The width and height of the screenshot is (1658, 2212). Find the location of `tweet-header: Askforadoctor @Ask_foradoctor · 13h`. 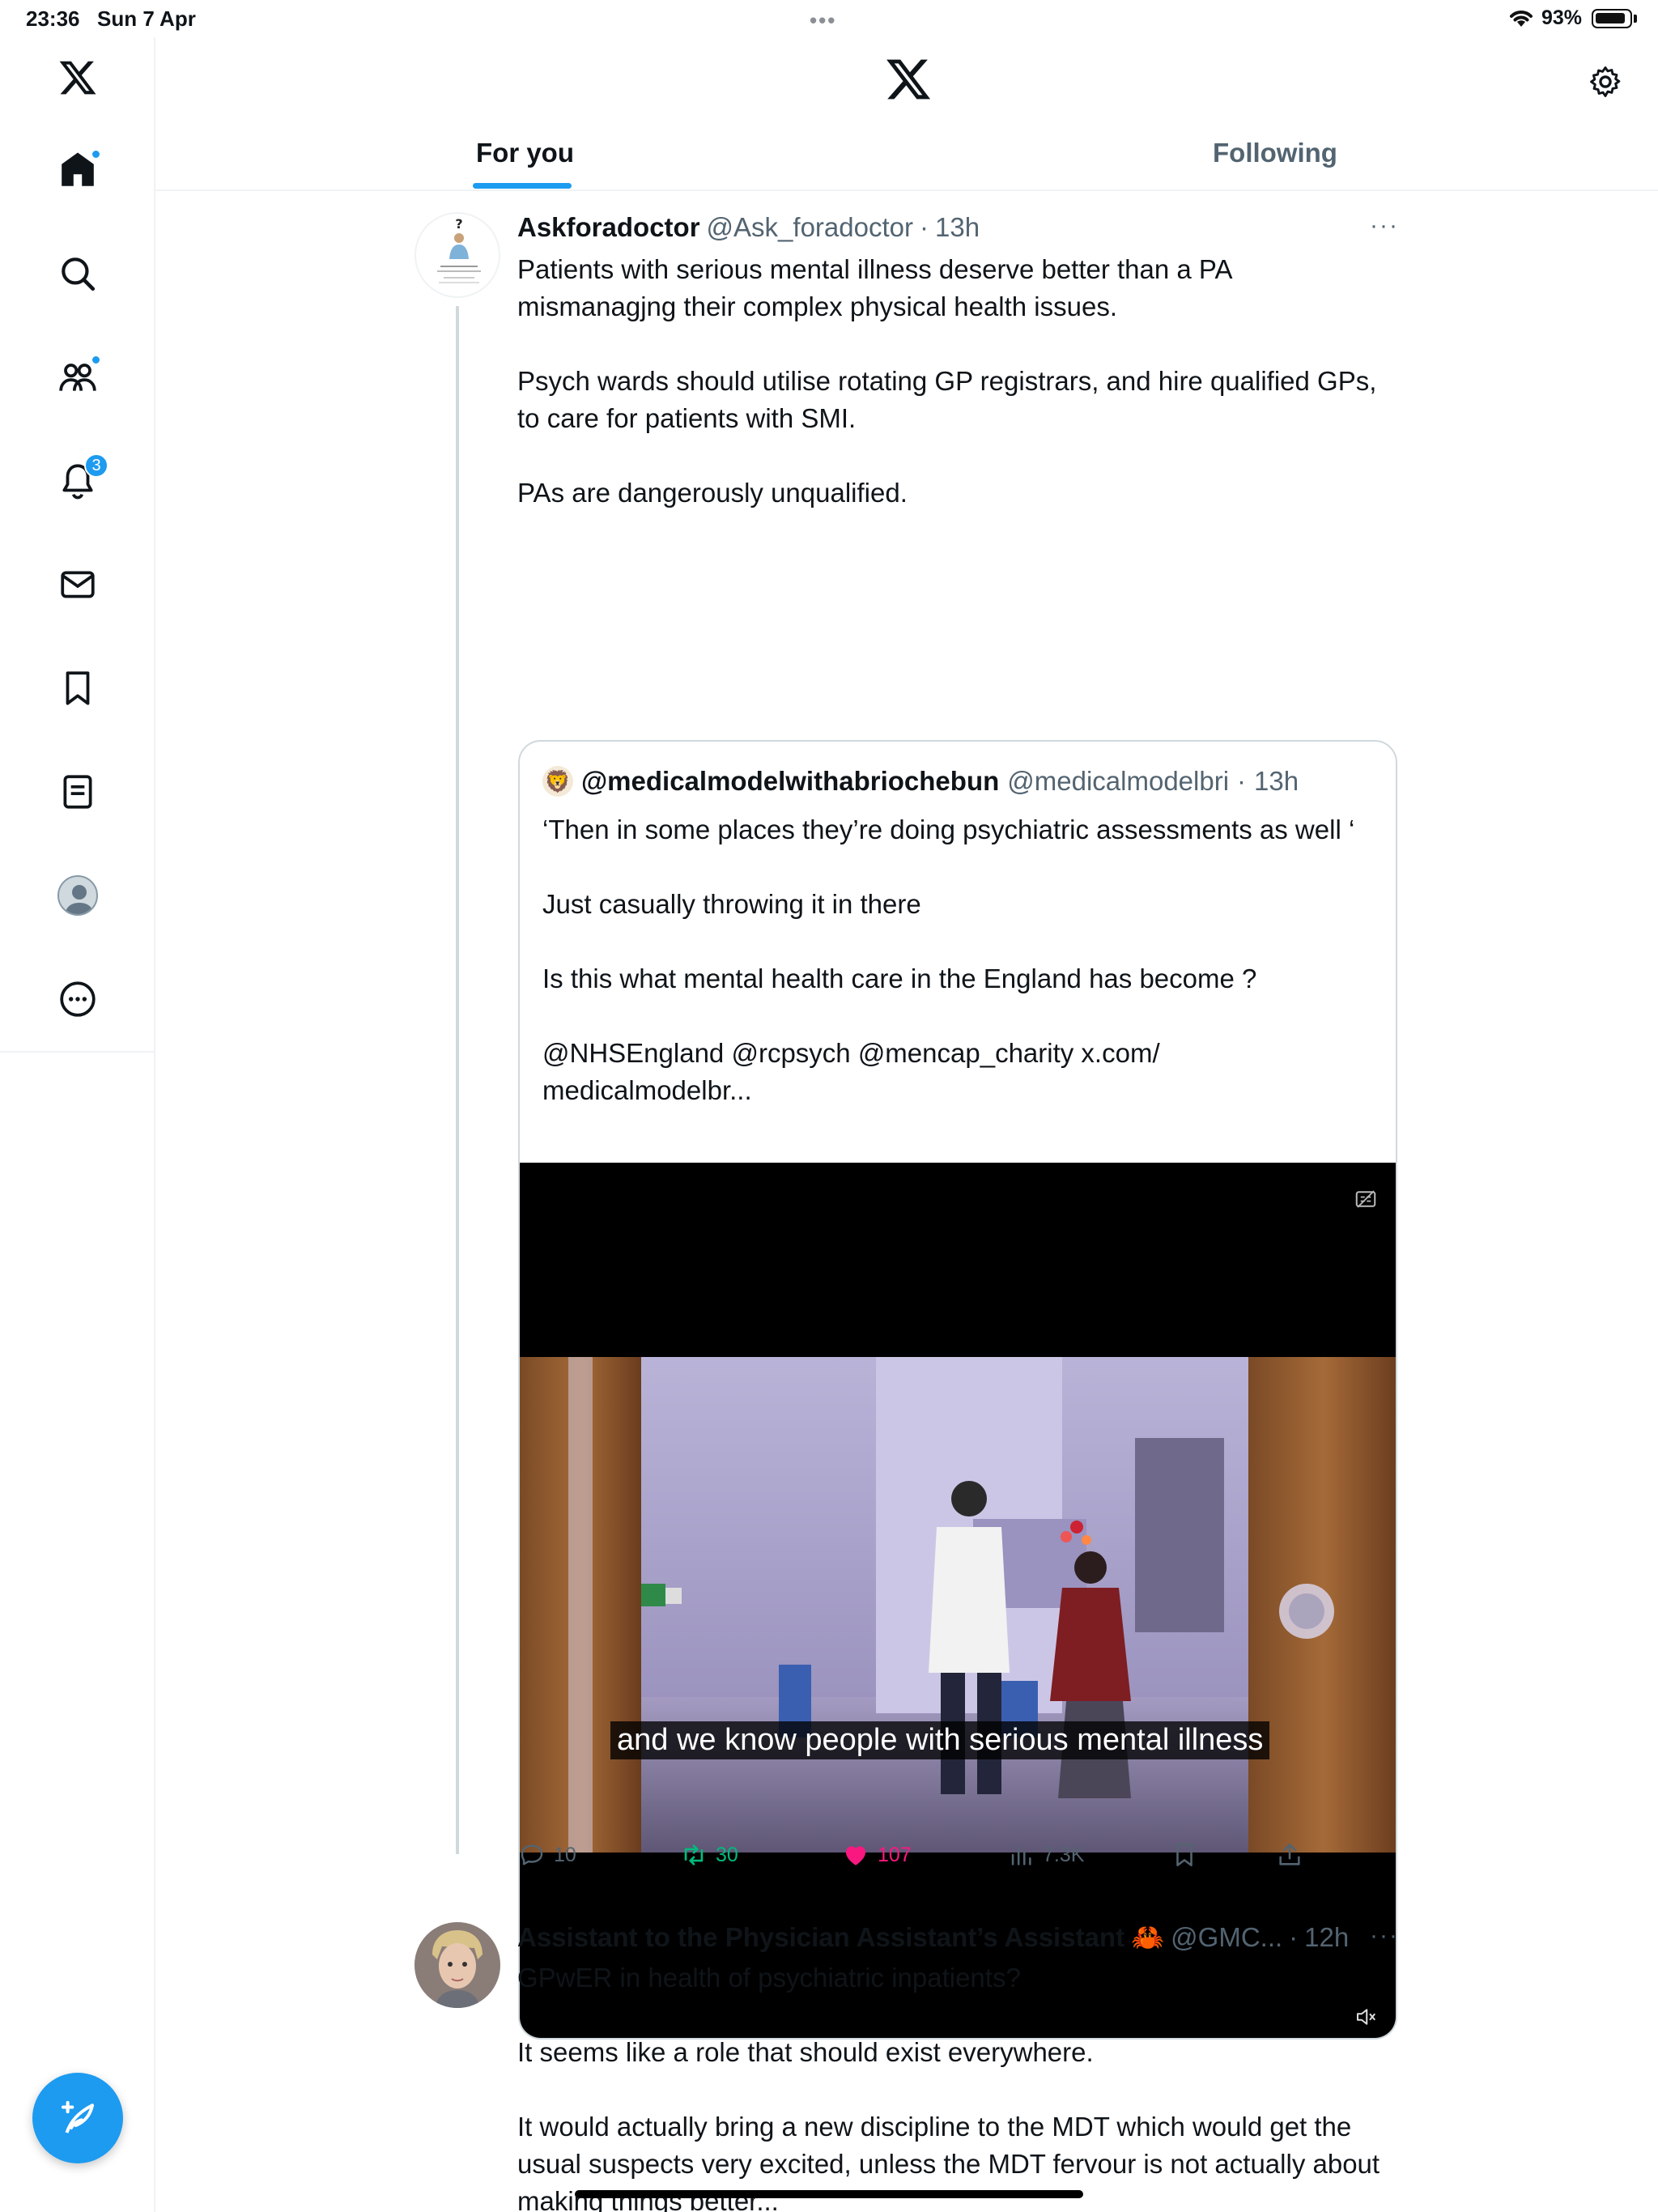

tweet-header: Askforadoctor @Ask_foradoctor · 13h is located at coordinates (748, 230).